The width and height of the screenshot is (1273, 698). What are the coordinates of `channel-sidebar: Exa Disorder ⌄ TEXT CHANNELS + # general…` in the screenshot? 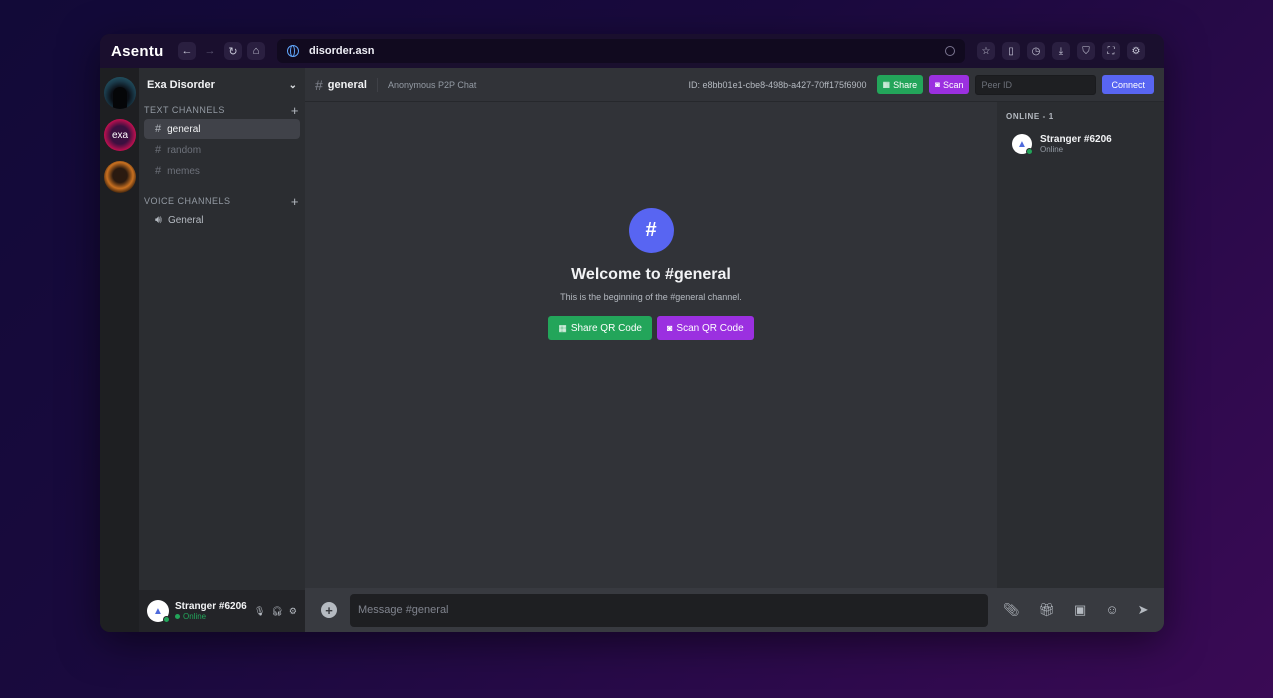 It's located at (222, 350).